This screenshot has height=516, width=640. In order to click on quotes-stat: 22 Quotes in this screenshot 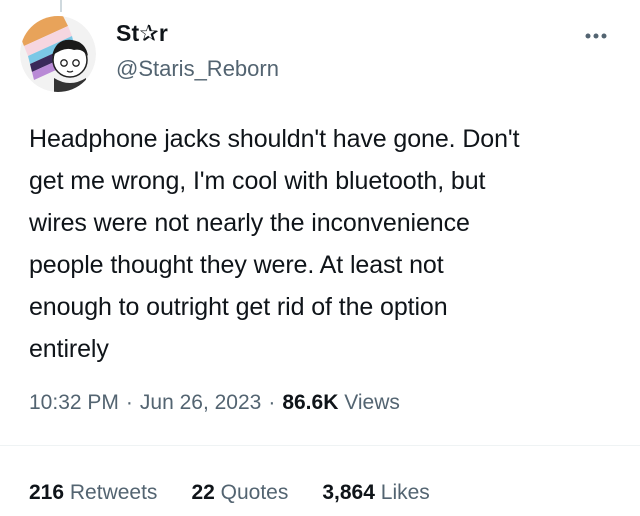, I will do `click(239, 492)`.